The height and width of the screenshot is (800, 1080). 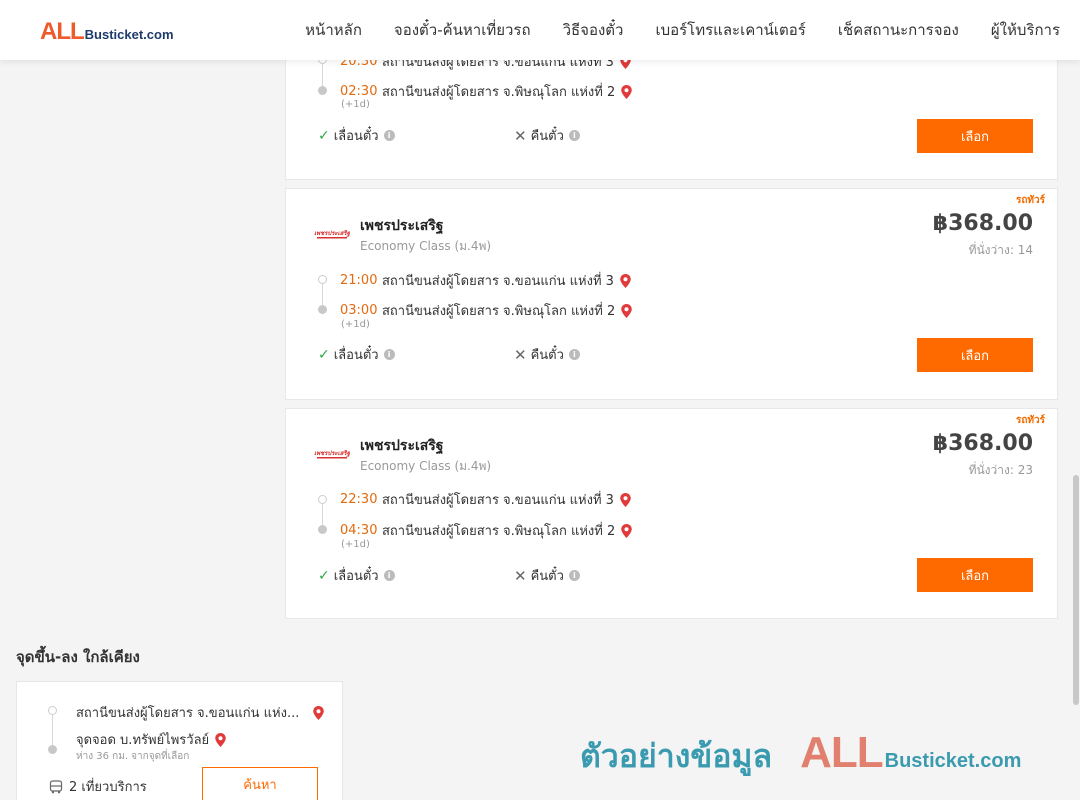 I want to click on watermark-logo-all: ALL, so click(x=842, y=752).